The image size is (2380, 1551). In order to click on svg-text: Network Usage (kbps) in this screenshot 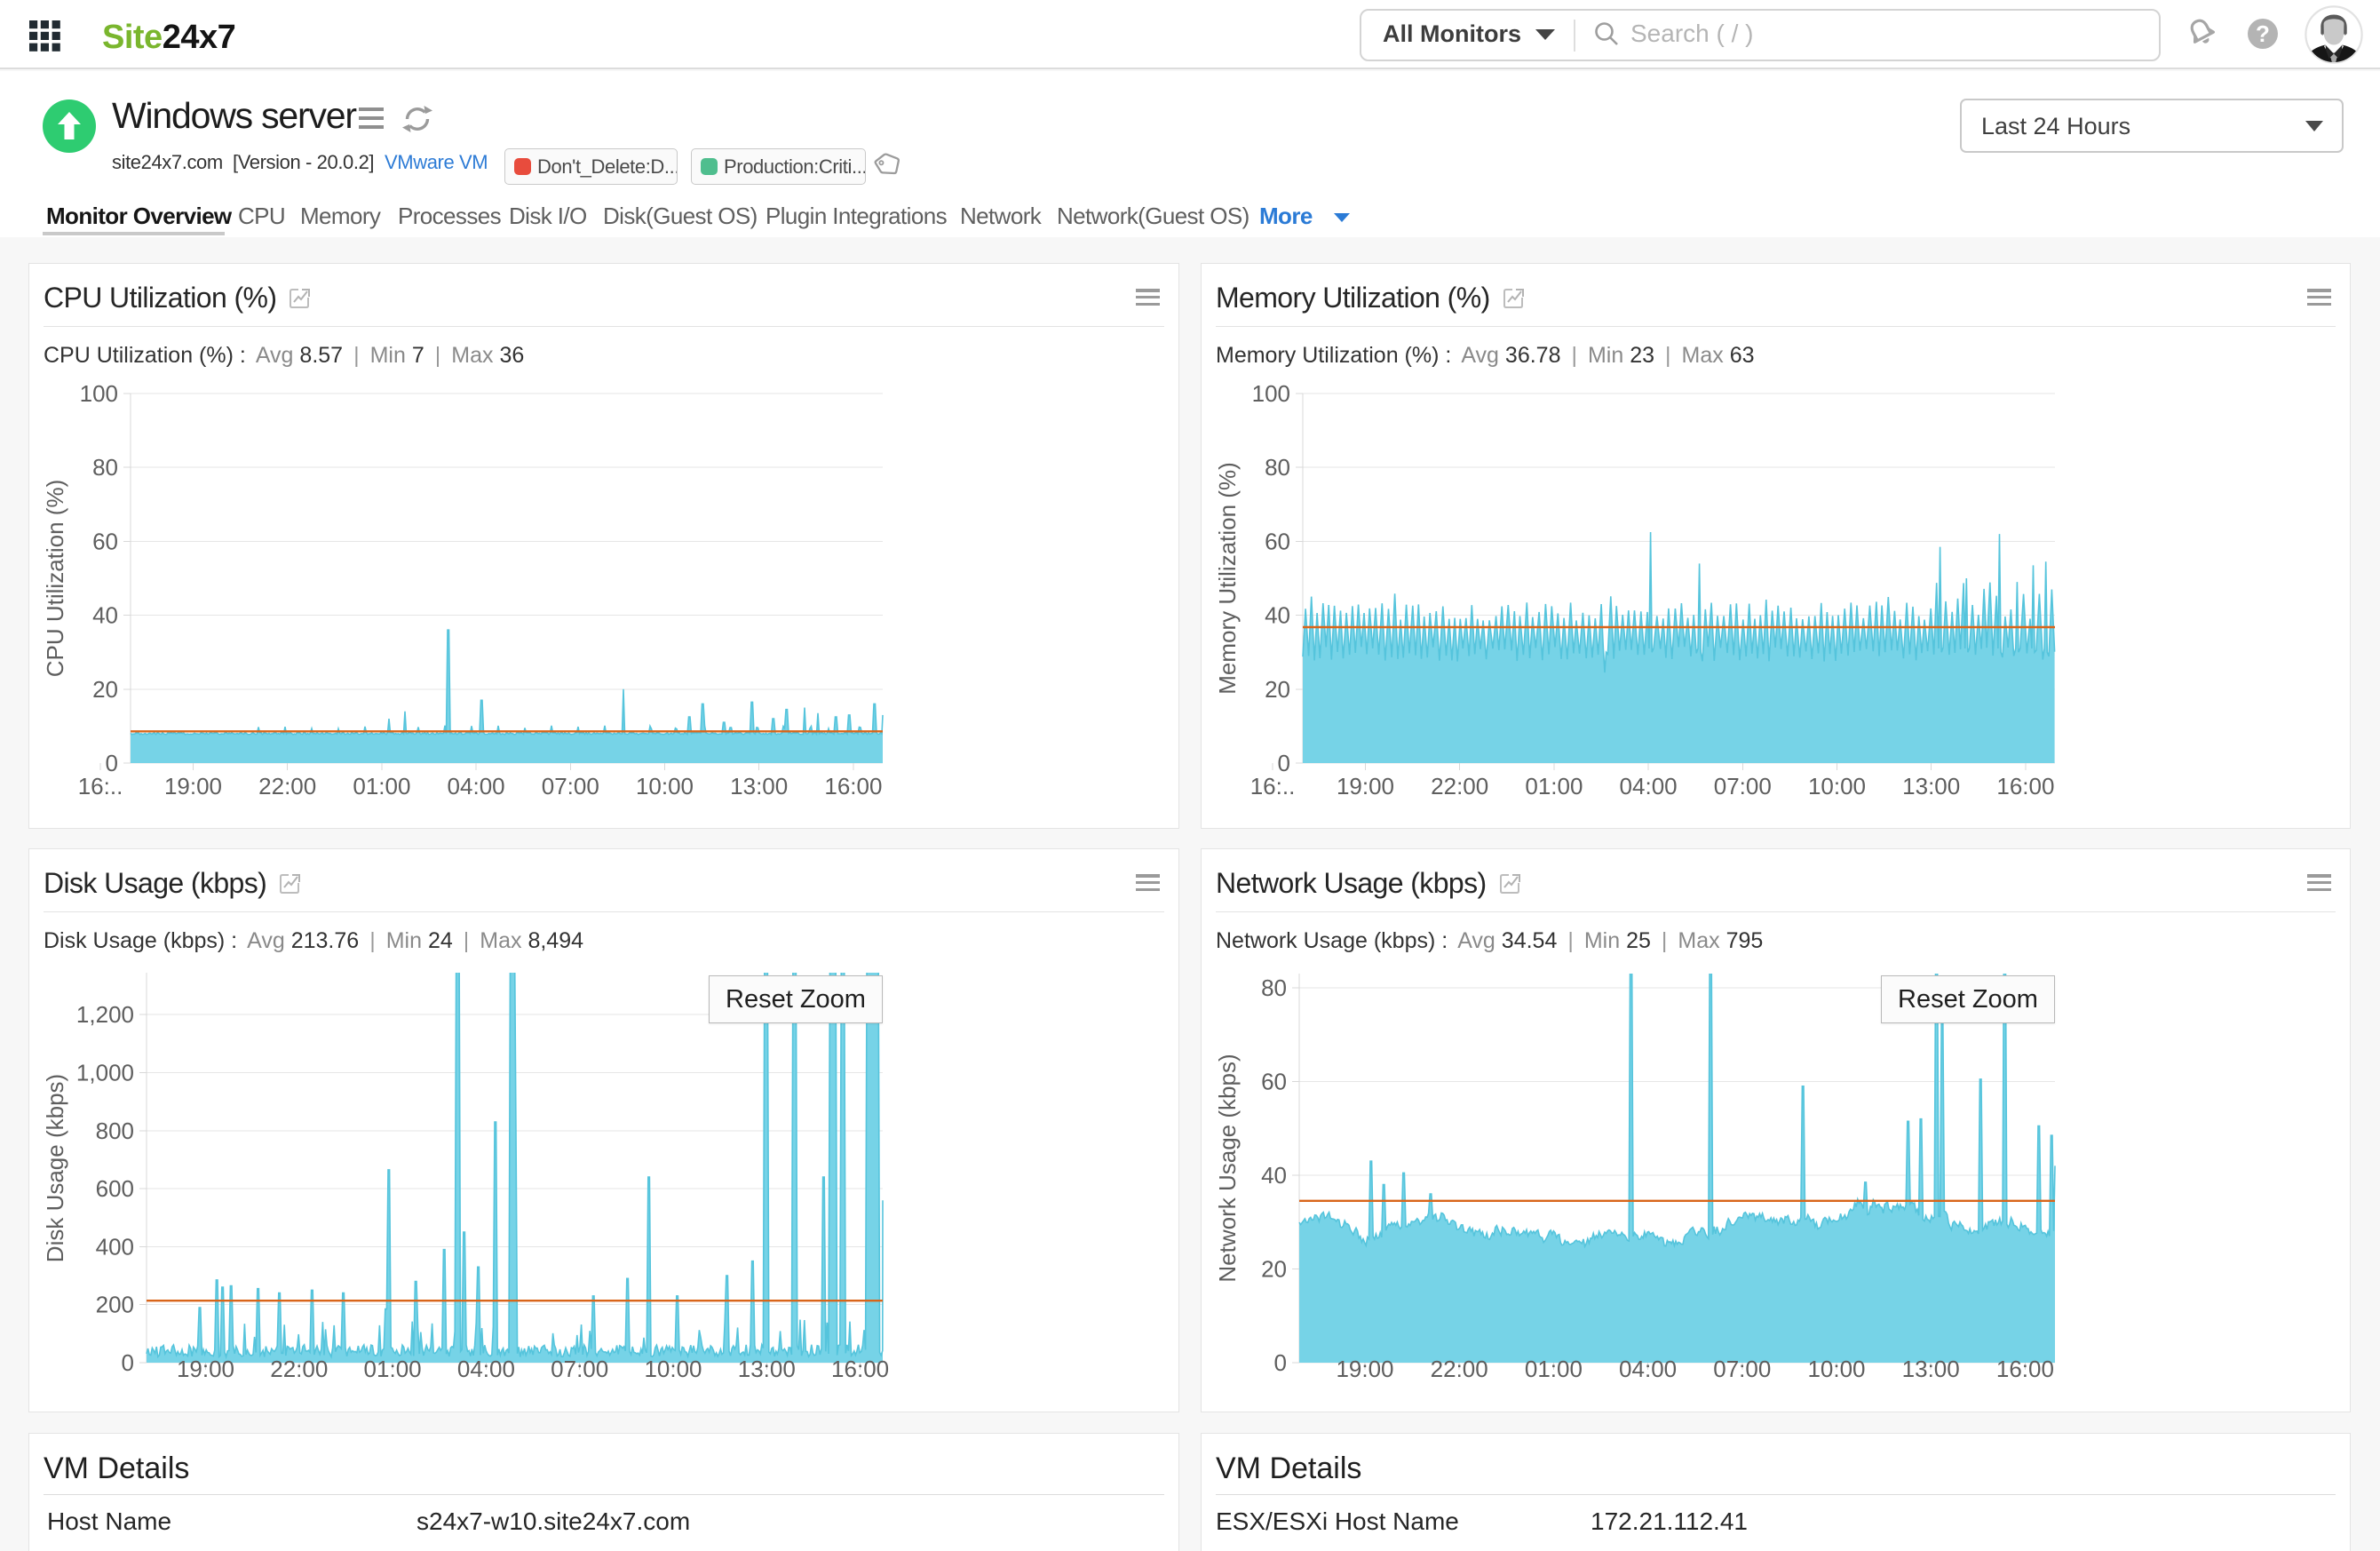, I will do `click(1227, 1168)`.